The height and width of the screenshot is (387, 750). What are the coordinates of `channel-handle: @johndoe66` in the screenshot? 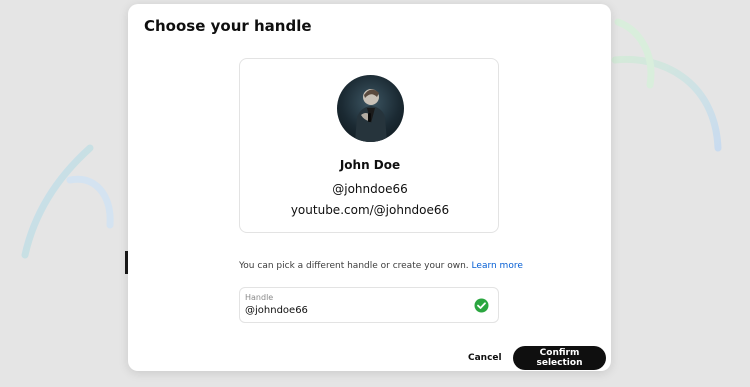 It's located at (370, 189).